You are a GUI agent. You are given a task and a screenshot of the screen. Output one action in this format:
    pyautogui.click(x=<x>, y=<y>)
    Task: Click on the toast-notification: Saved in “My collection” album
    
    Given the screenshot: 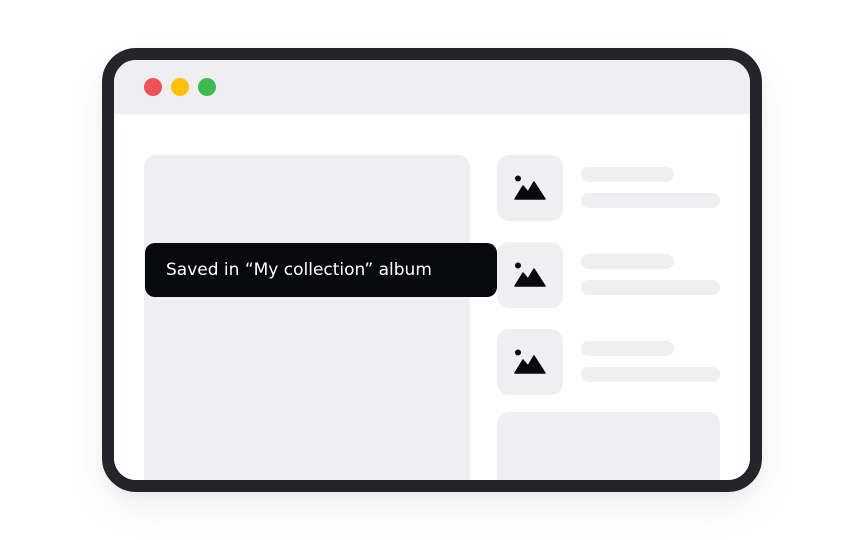 What is the action you would take?
    pyautogui.click(x=321, y=270)
    